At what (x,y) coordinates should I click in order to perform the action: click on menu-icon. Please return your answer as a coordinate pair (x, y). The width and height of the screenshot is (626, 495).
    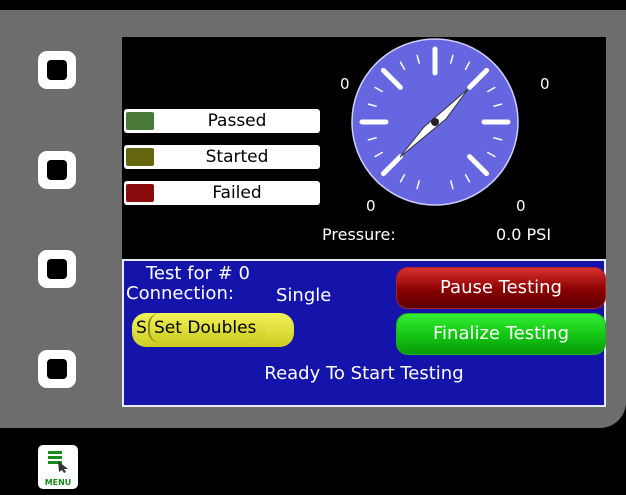
    Looking at the image, I should click on (58, 462).